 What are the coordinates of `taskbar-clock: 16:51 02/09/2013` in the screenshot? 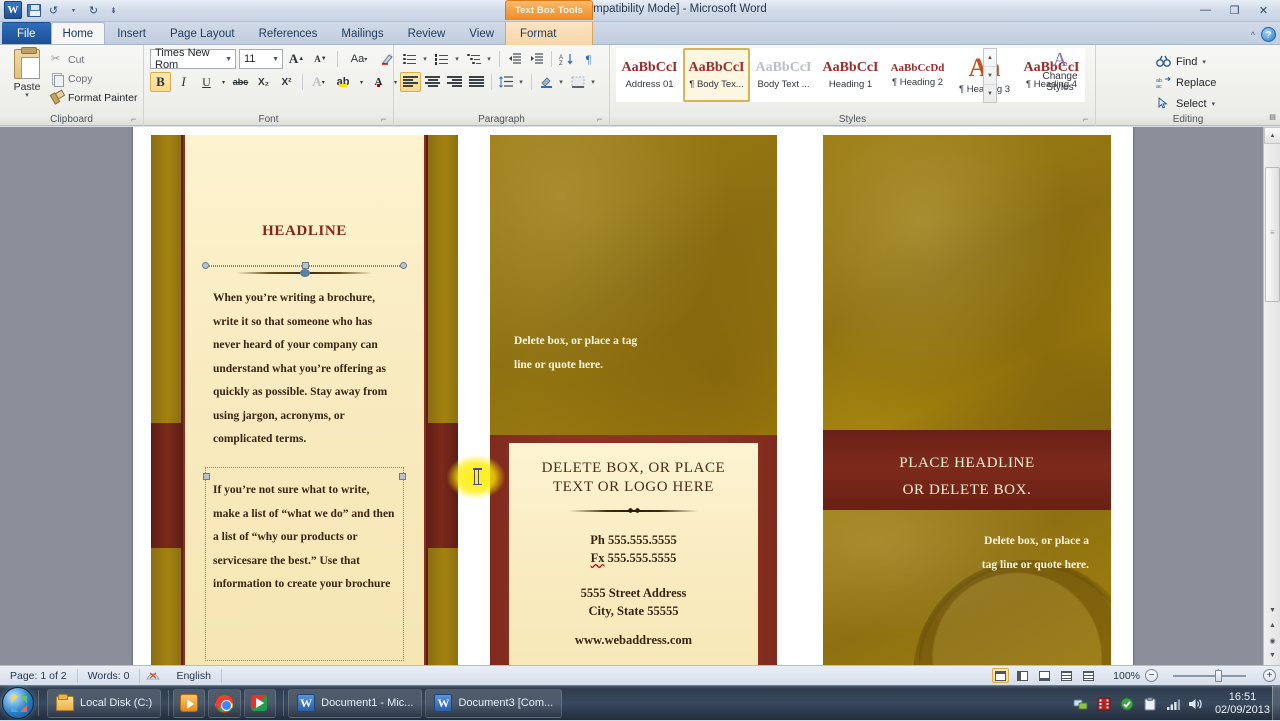 It's located at (1242, 704).